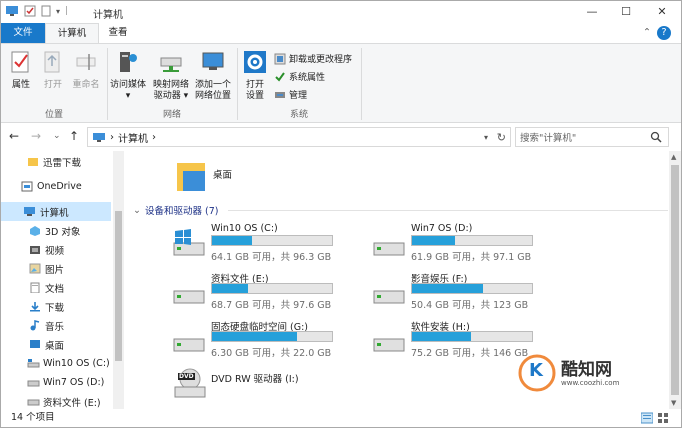 The height and width of the screenshot is (428, 682). Describe the element at coordinates (56, 363) in the screenshot. I see `sidebar-item-drive-c: Win10 OS (C:)` at that location.